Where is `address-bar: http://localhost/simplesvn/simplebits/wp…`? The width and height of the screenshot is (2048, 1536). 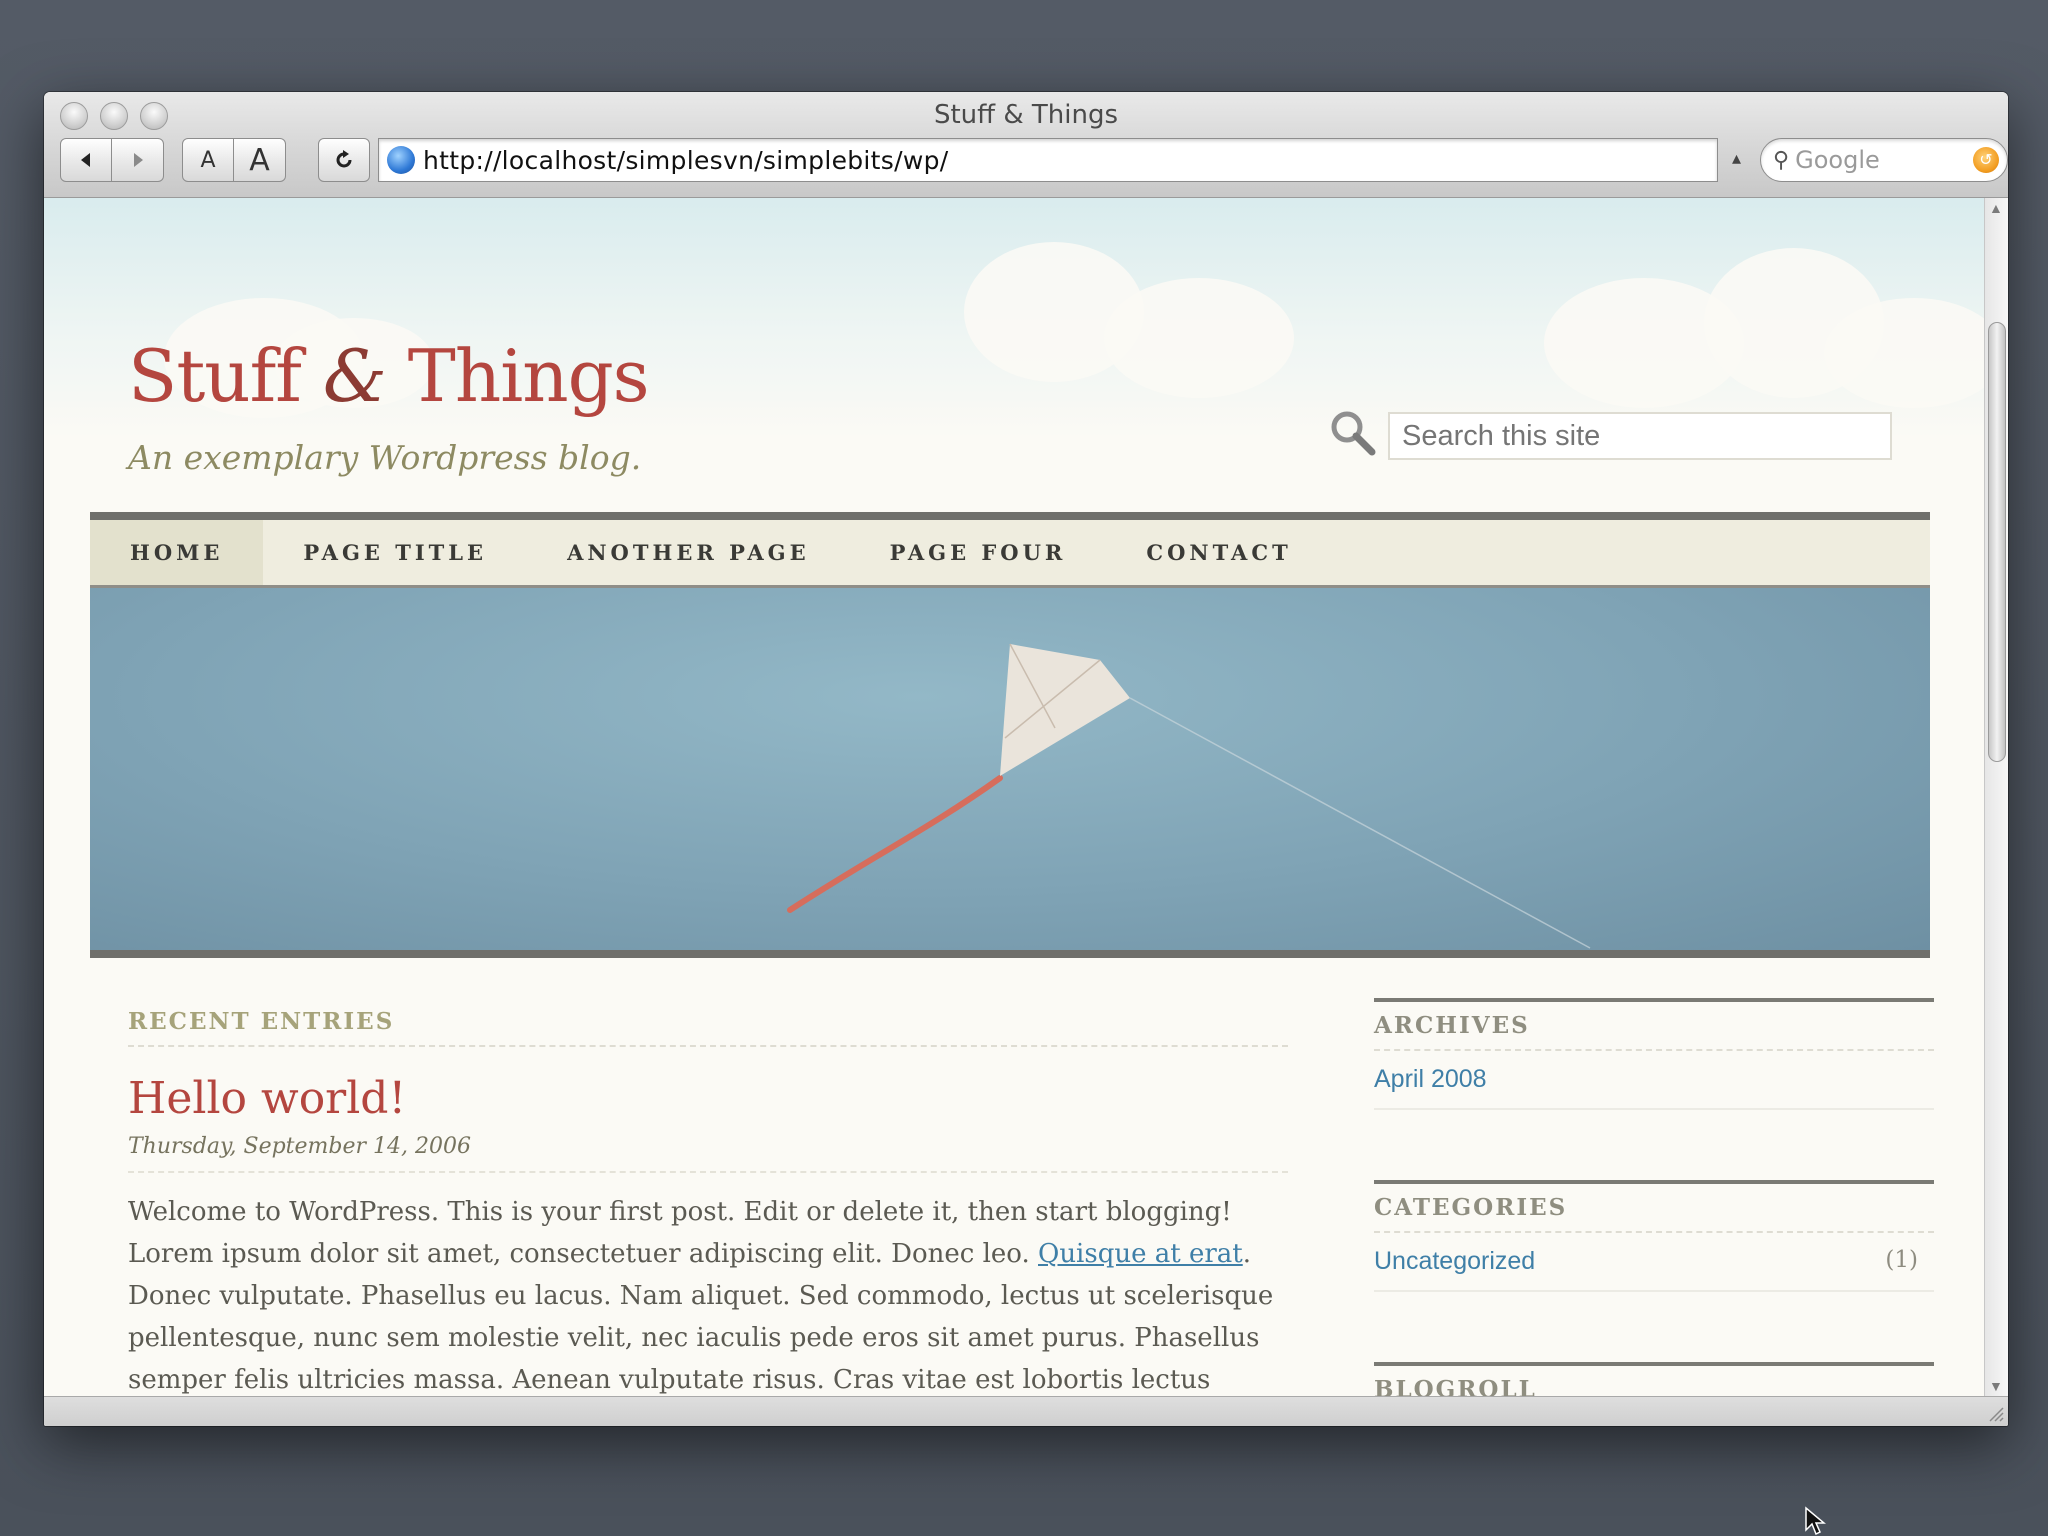
address-bar: http://localhost/simplesvn/simplebits/wp… is located at coordinates (1048, 160).